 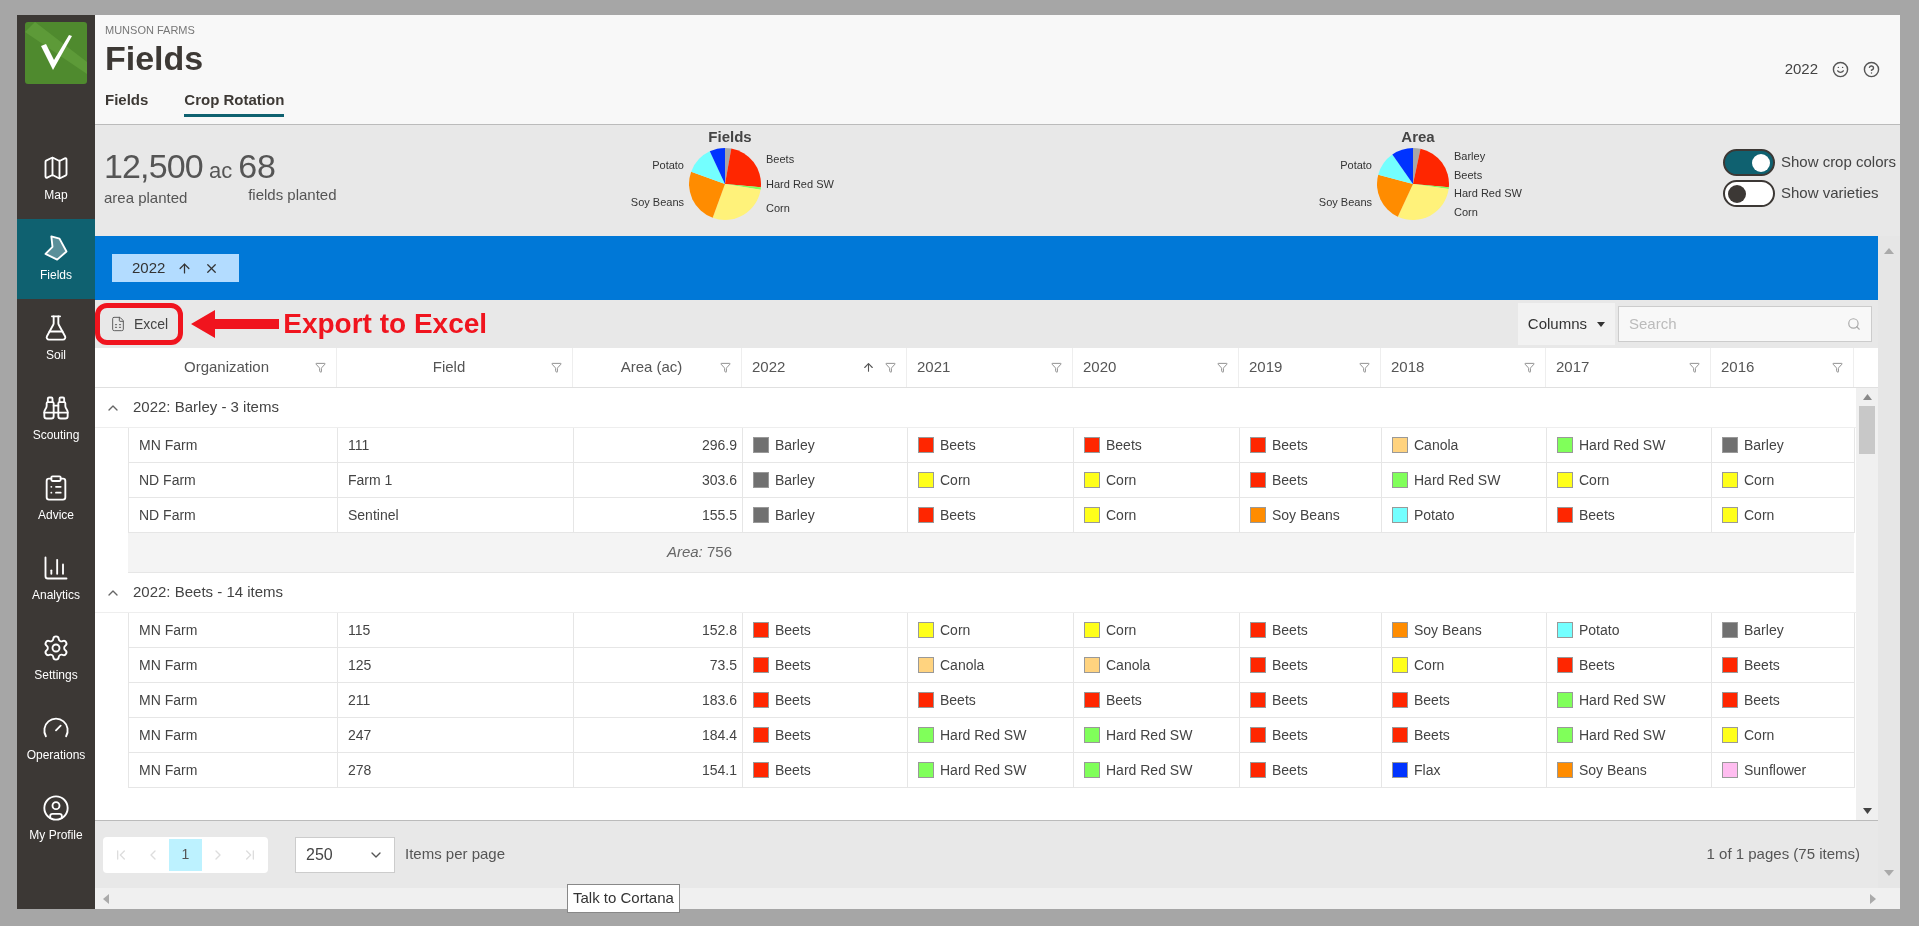 What do you see at coordinates (56, 339) in the screenshot?
I see `nav-item: Soil` at bounding box center [56, 339].